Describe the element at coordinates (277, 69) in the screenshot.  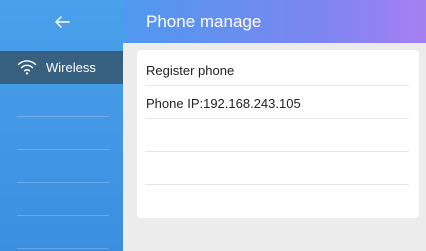
I see `list-item-register-phone: Register phone` at that location.